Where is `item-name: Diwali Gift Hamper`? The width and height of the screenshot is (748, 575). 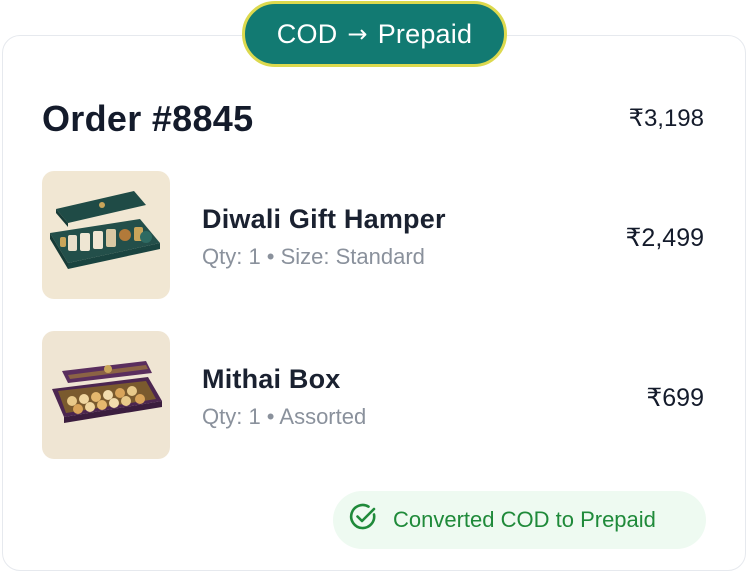
item-name: Diwali Gift Hamper is located at coordinates (324, 219).